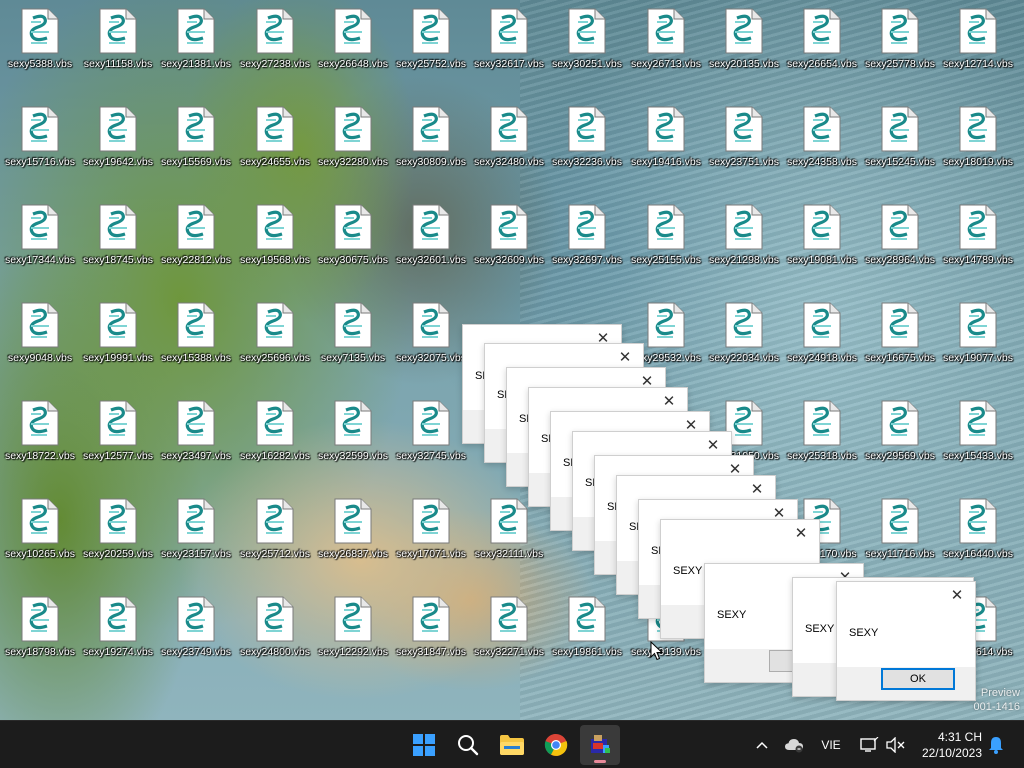 This screenshot has width=1024, height=768. I want to click on desktop-icon: sexy18722.vbs, so click(40, 435).